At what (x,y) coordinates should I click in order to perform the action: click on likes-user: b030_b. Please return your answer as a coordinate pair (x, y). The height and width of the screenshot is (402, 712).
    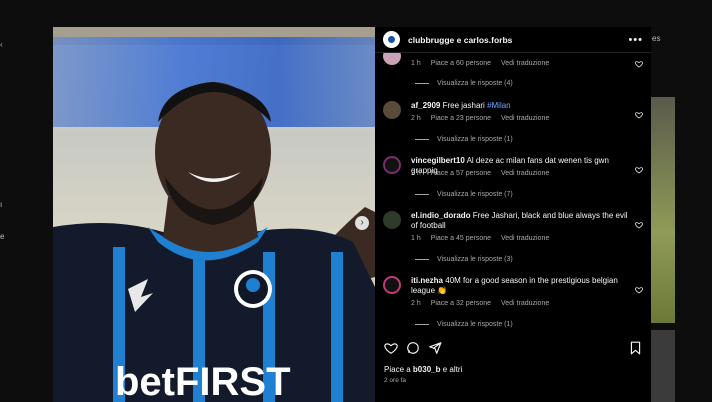
    Looking at the image, I should click on (427, 369).